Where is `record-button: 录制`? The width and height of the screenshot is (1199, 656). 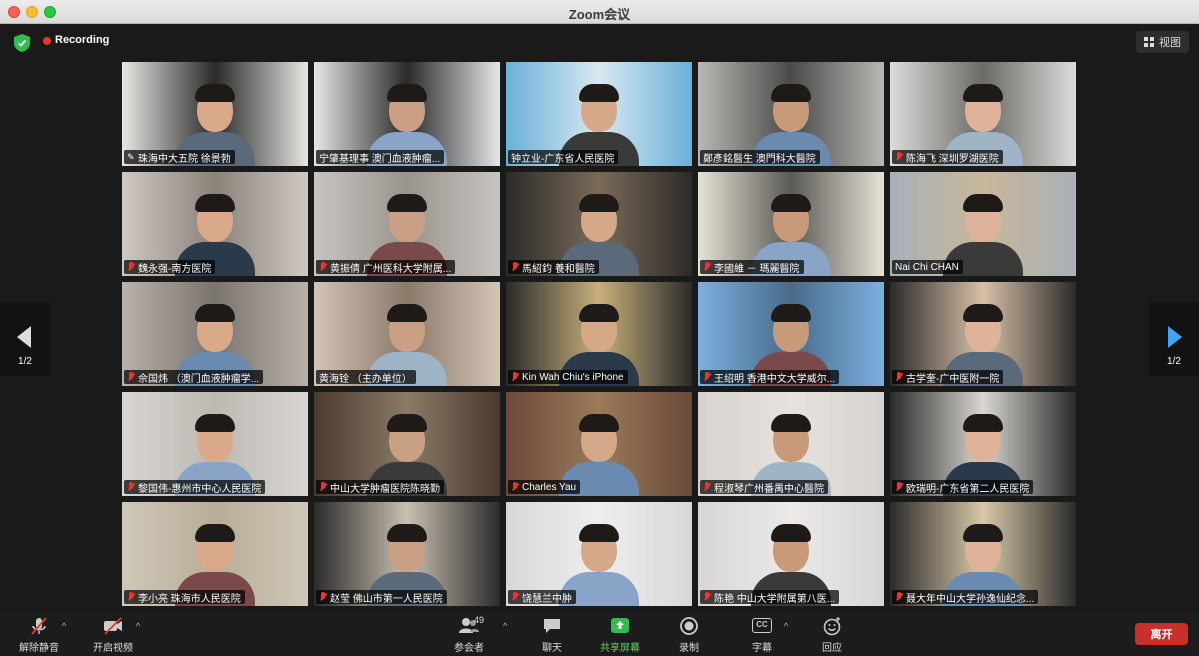
record-button: 录制 is located at coordinates (689, 634).